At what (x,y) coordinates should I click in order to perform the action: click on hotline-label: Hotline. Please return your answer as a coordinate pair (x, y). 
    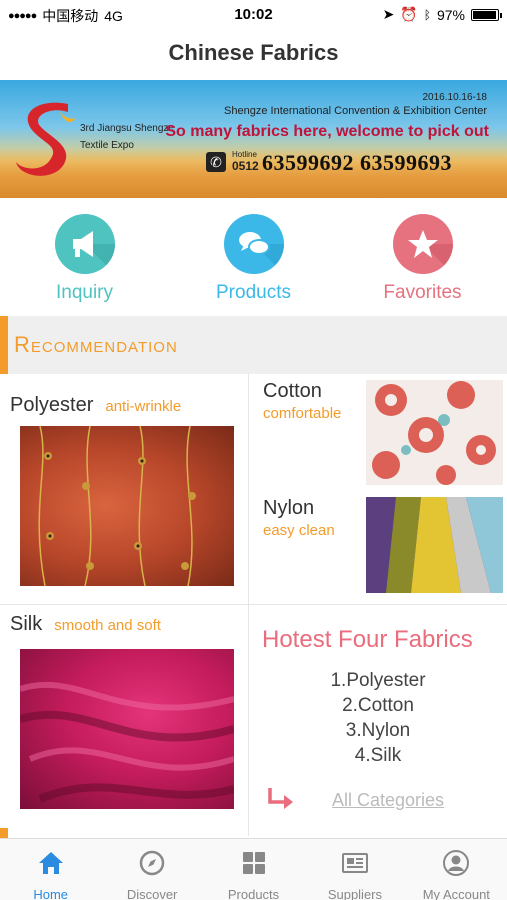
    Looking at the image, I should click on (244, 154).